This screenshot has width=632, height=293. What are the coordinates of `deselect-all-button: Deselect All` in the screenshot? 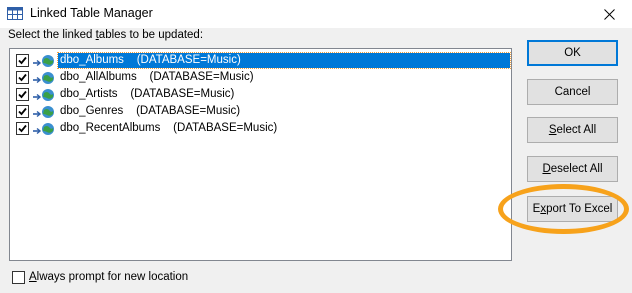 It's located at (572, 169).